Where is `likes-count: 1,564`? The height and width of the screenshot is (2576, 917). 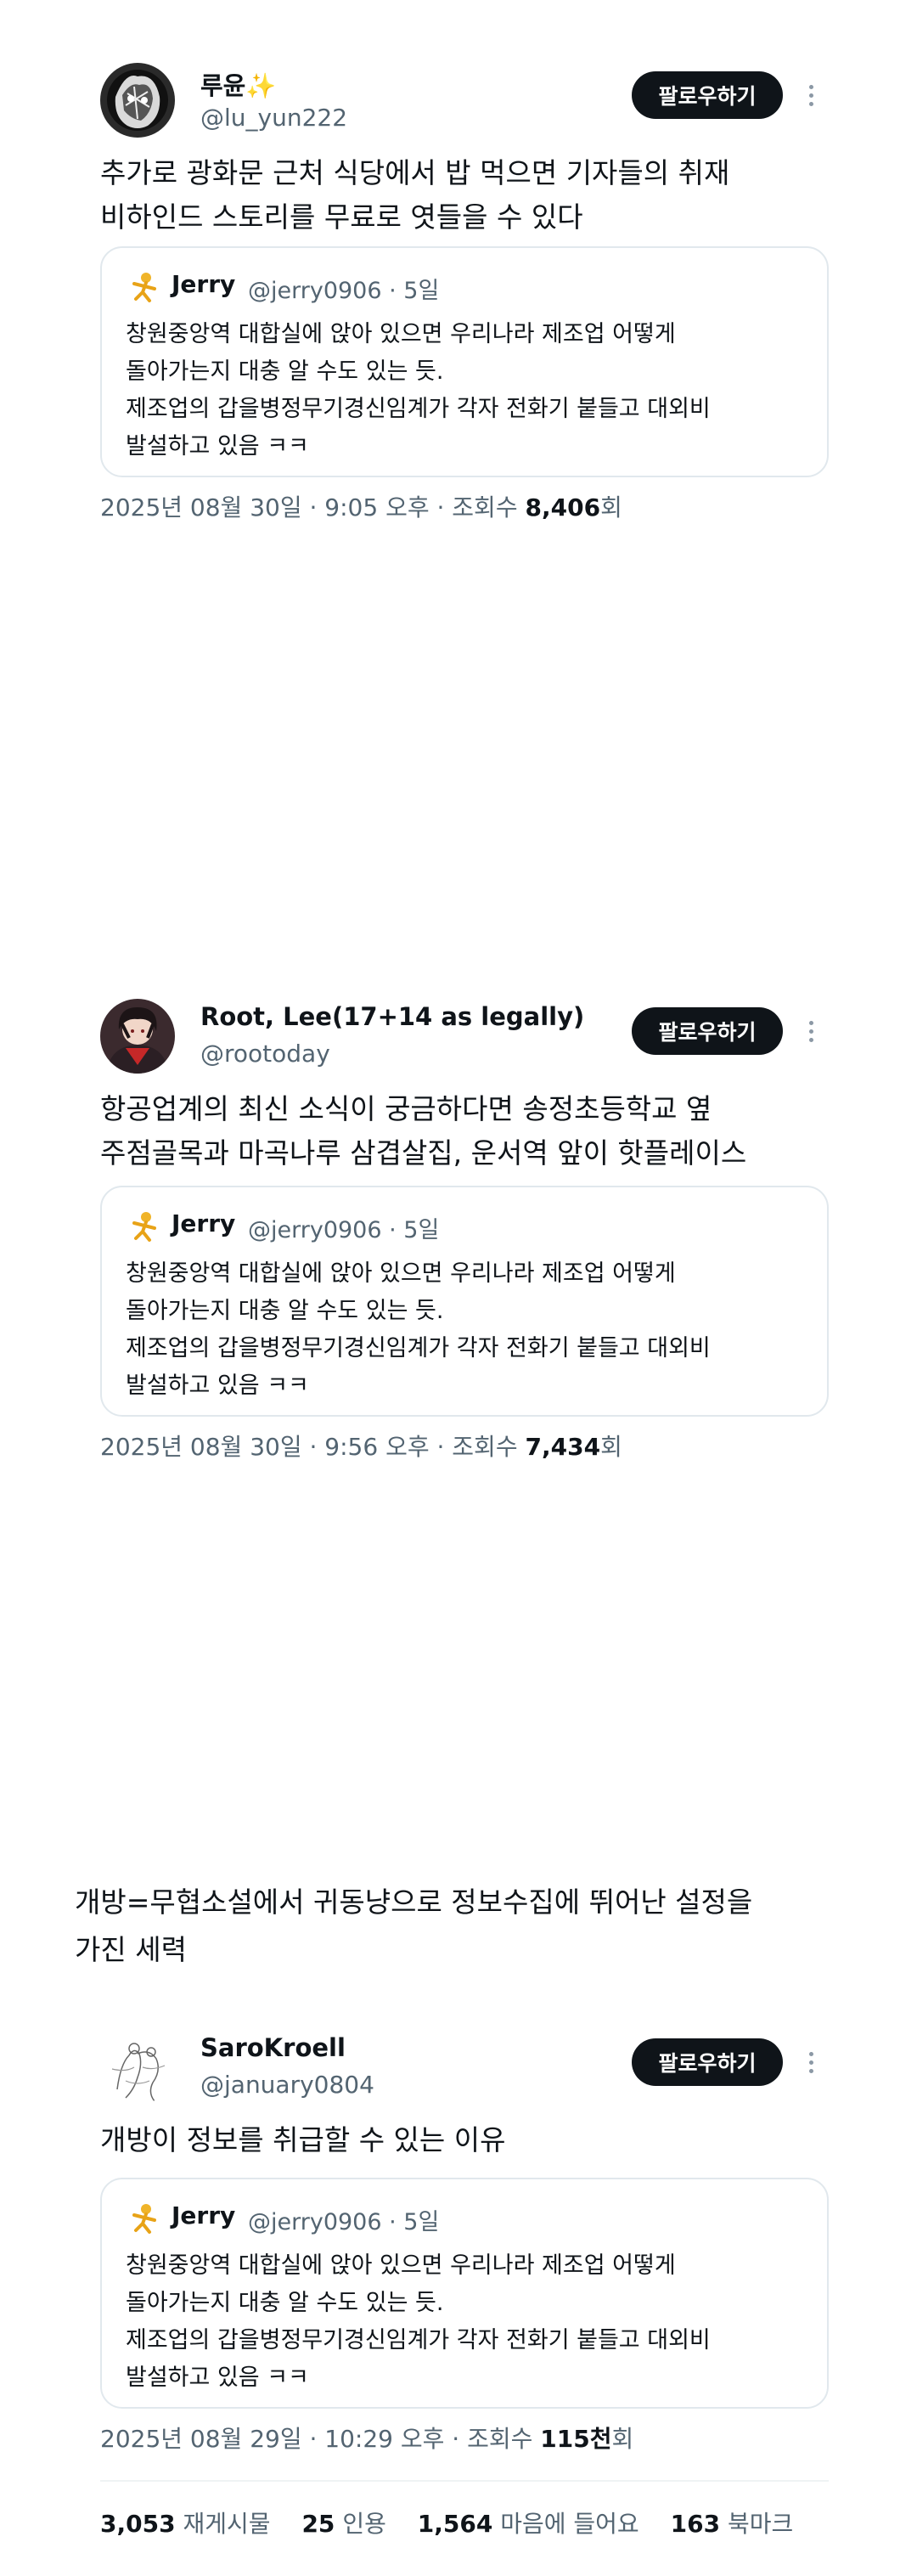
likes-count: 1,564 is located at coordinates (455, 2524).